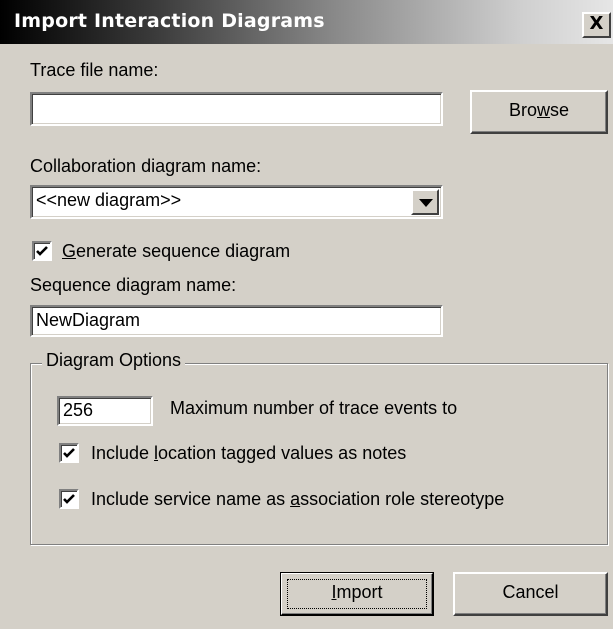 Image resolution: width=613 pixels, height=629 pixels. I want to click on browse-label-key: w, so click(543, 110).